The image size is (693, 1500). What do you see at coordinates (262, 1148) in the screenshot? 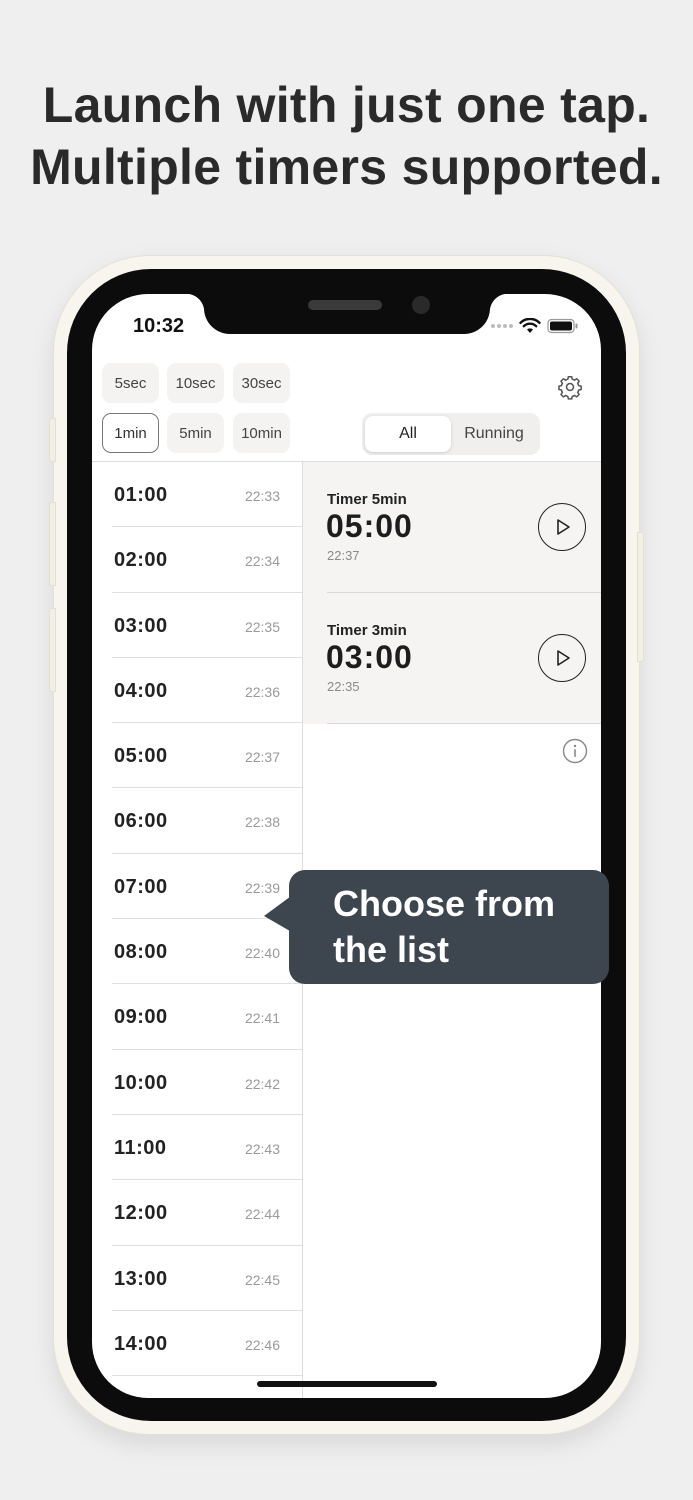
I see `list-item-end-time: 22:43` at bounding box center [262, 1148].